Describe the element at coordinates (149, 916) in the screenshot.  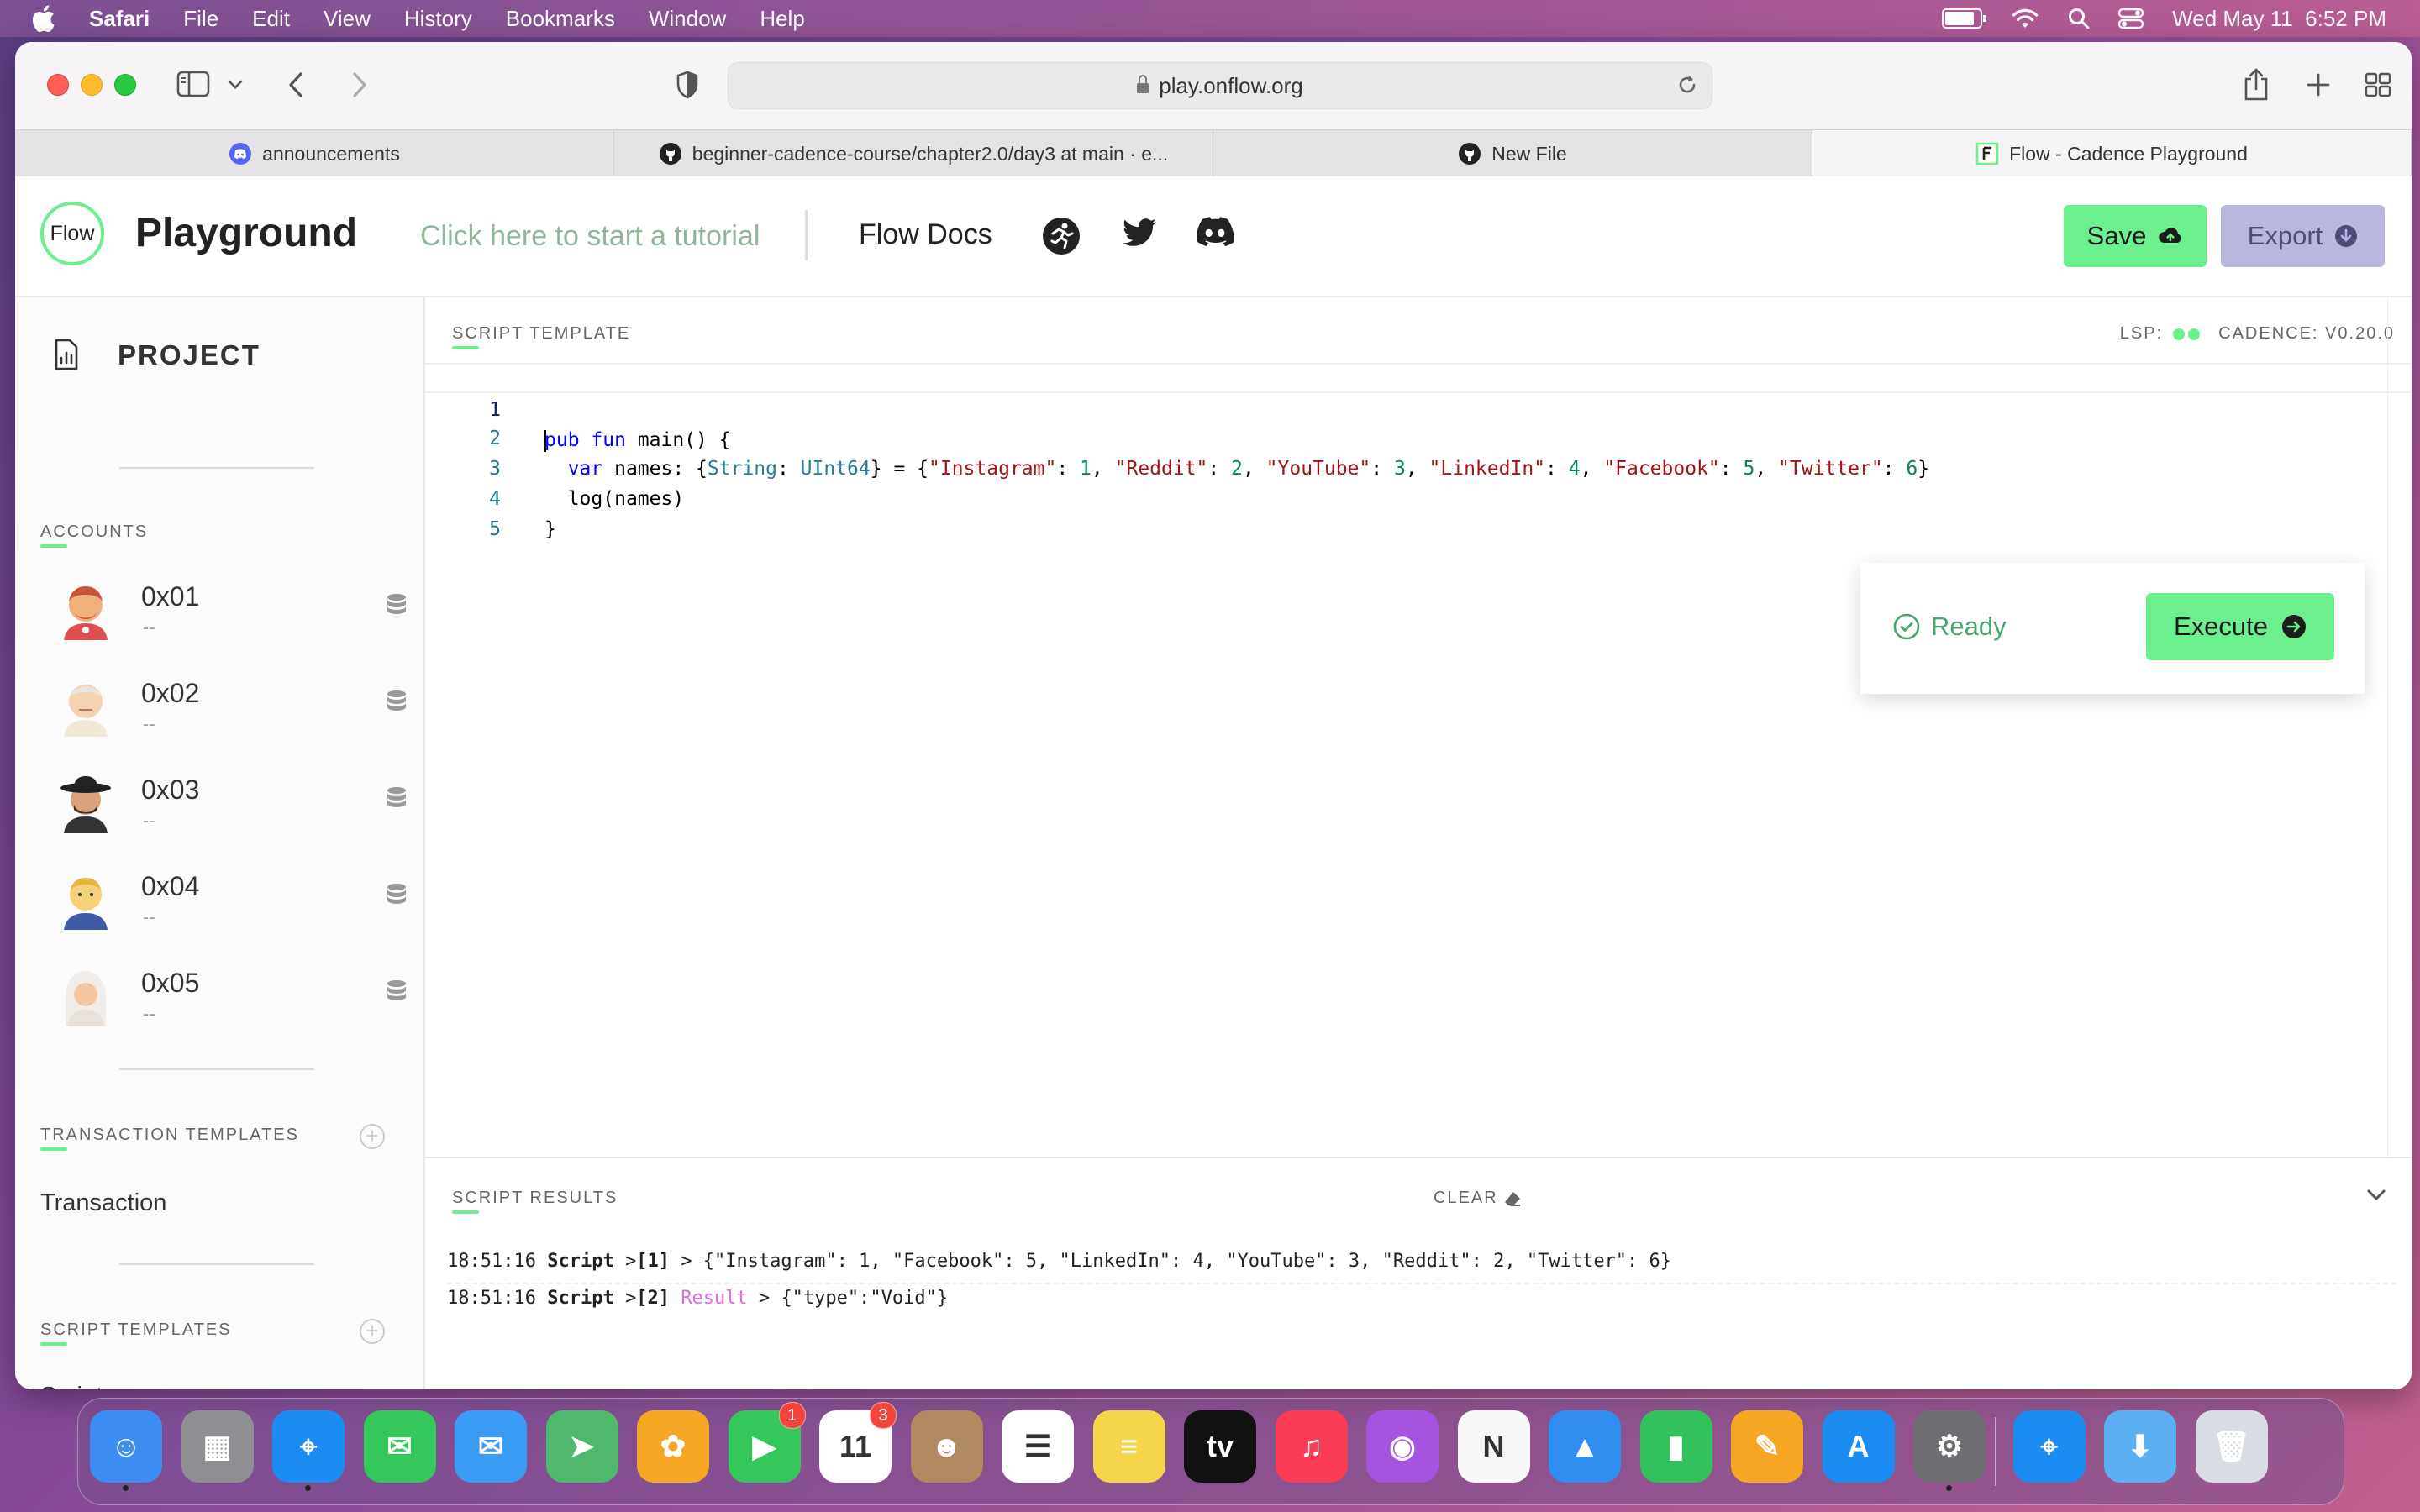
I see `account-subtitle: --` at that location.